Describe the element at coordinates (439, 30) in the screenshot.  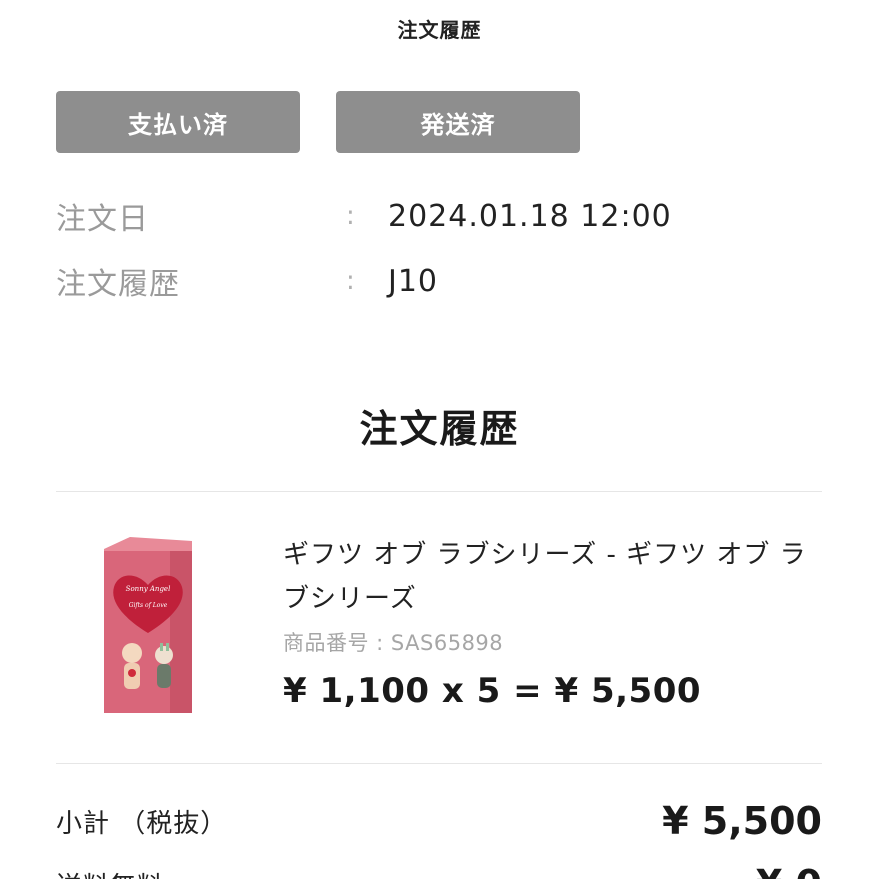
I see `page-header-title: 注文履歴` at that location.